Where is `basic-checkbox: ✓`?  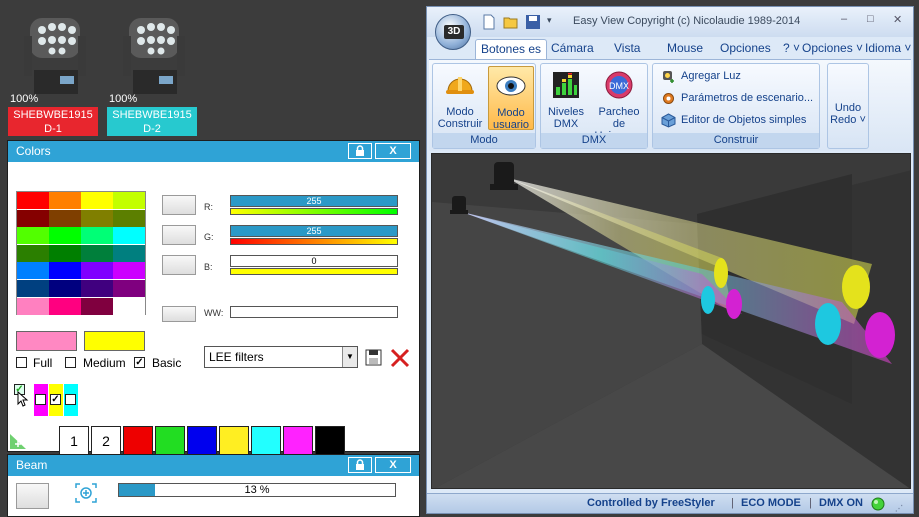 basic-checkbox: ✓ is located at coordinates (139, 362).